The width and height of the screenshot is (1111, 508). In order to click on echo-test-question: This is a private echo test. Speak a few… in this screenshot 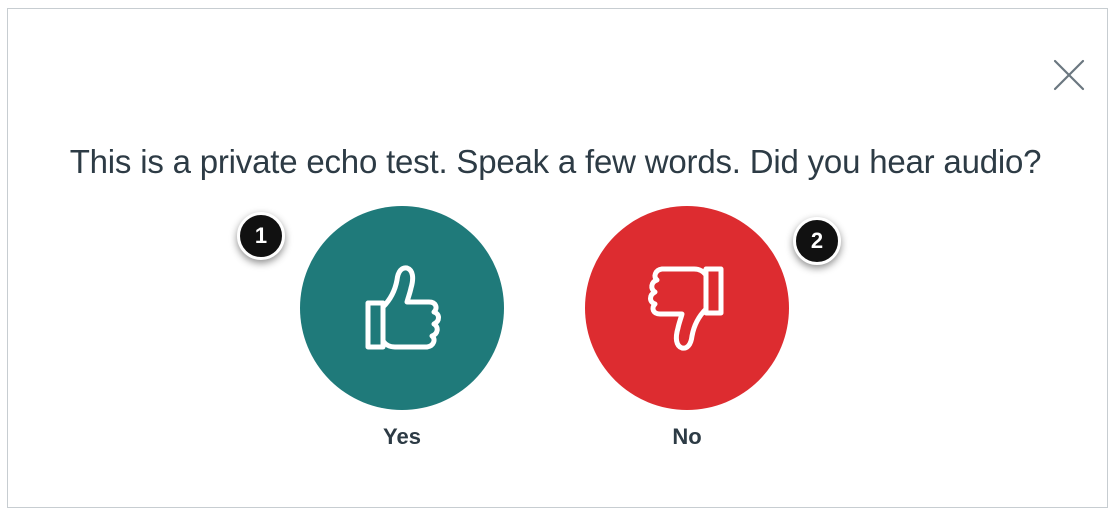, I will do `click(555, 161)`.